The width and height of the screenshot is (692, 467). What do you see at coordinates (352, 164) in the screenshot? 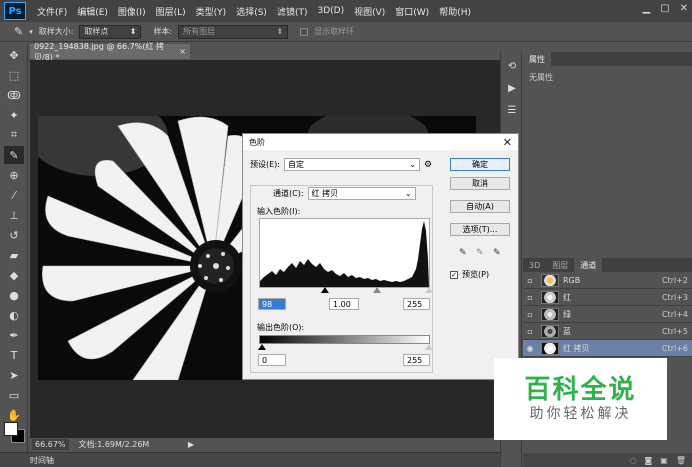
I see `preset-select: 自定 ⌄` at bounding box center [352, 164].